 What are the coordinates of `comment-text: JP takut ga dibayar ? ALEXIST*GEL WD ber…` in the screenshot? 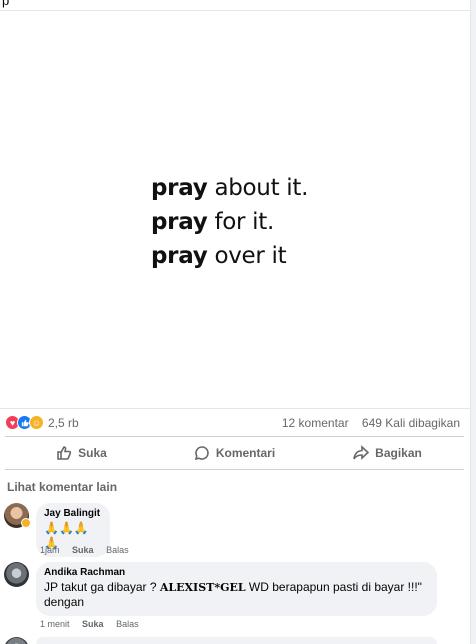 It's located at (235, 595).